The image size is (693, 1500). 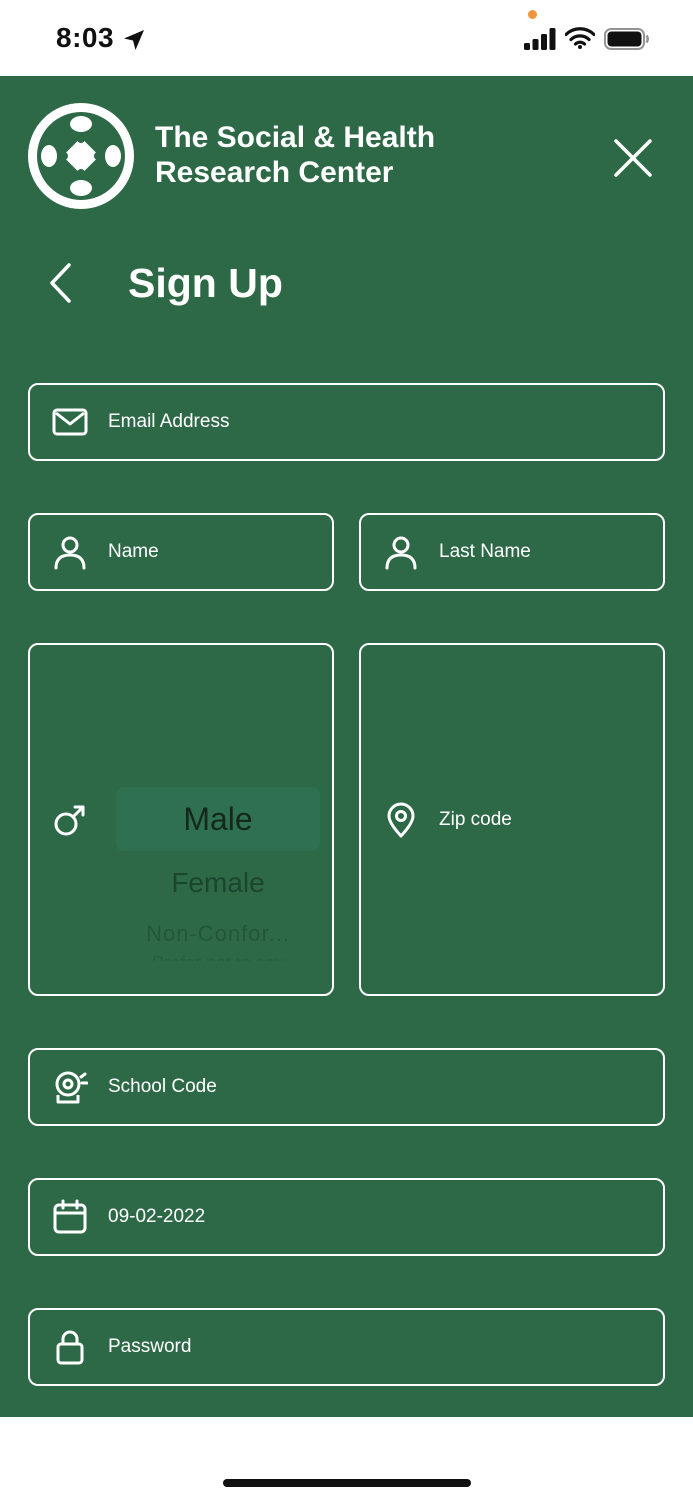 I want to click on battery-icon, so click(x=626, y=39).